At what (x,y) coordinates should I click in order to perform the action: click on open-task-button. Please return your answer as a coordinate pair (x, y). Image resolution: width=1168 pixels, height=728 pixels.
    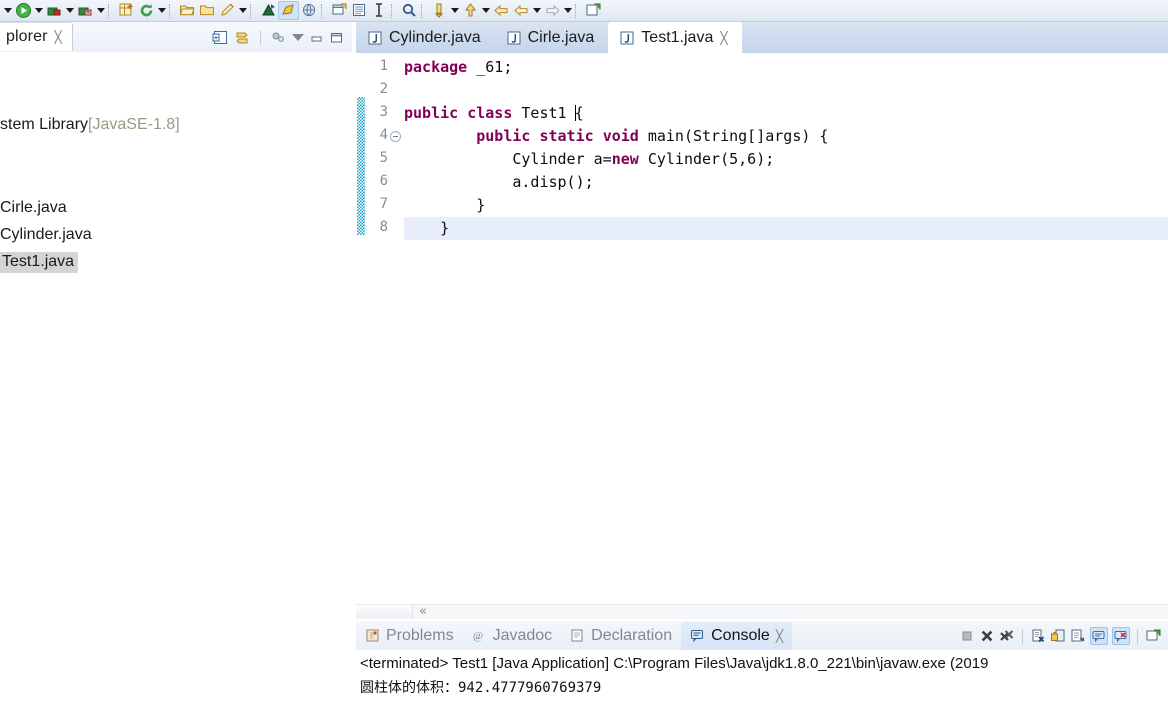
    Looking at the image, I should click on (227, 11).